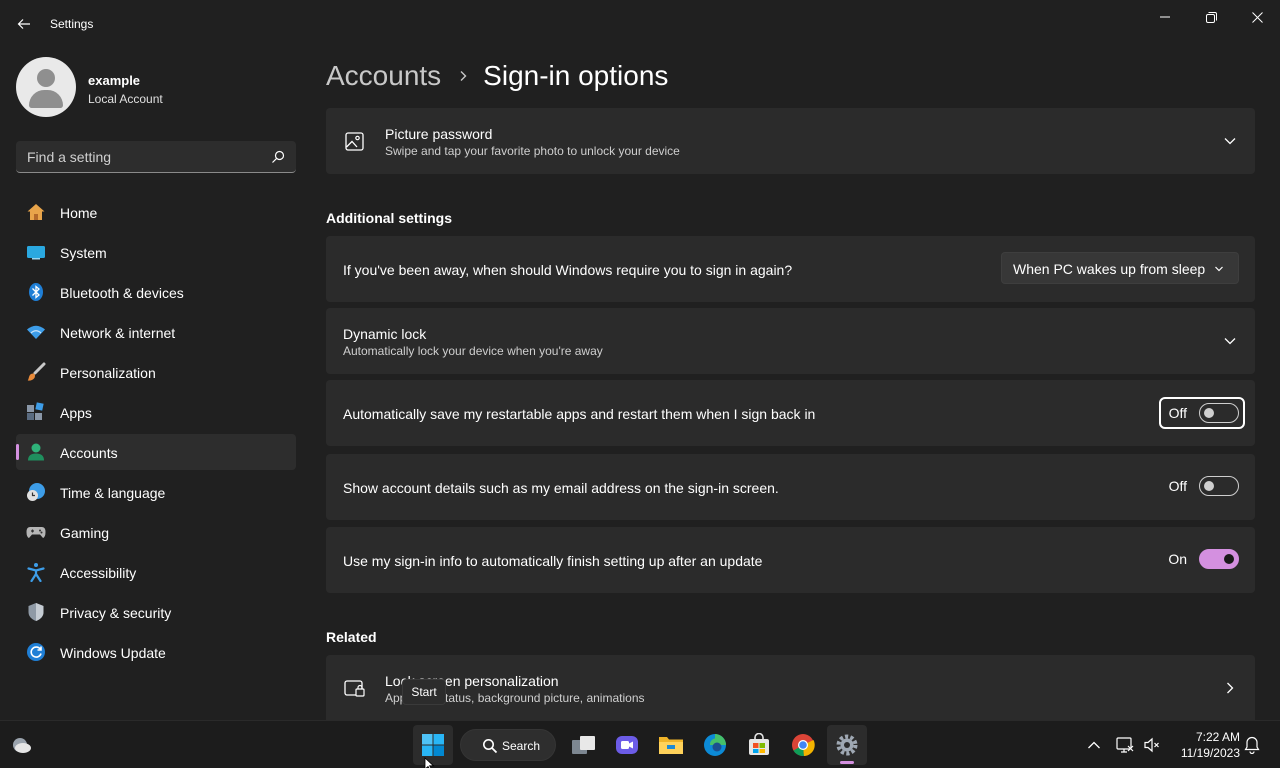  What do you see at coordinates (79, 213) in the screenshot?
I see `sidebar-item-label: Home` at bounding box center [79, 213].